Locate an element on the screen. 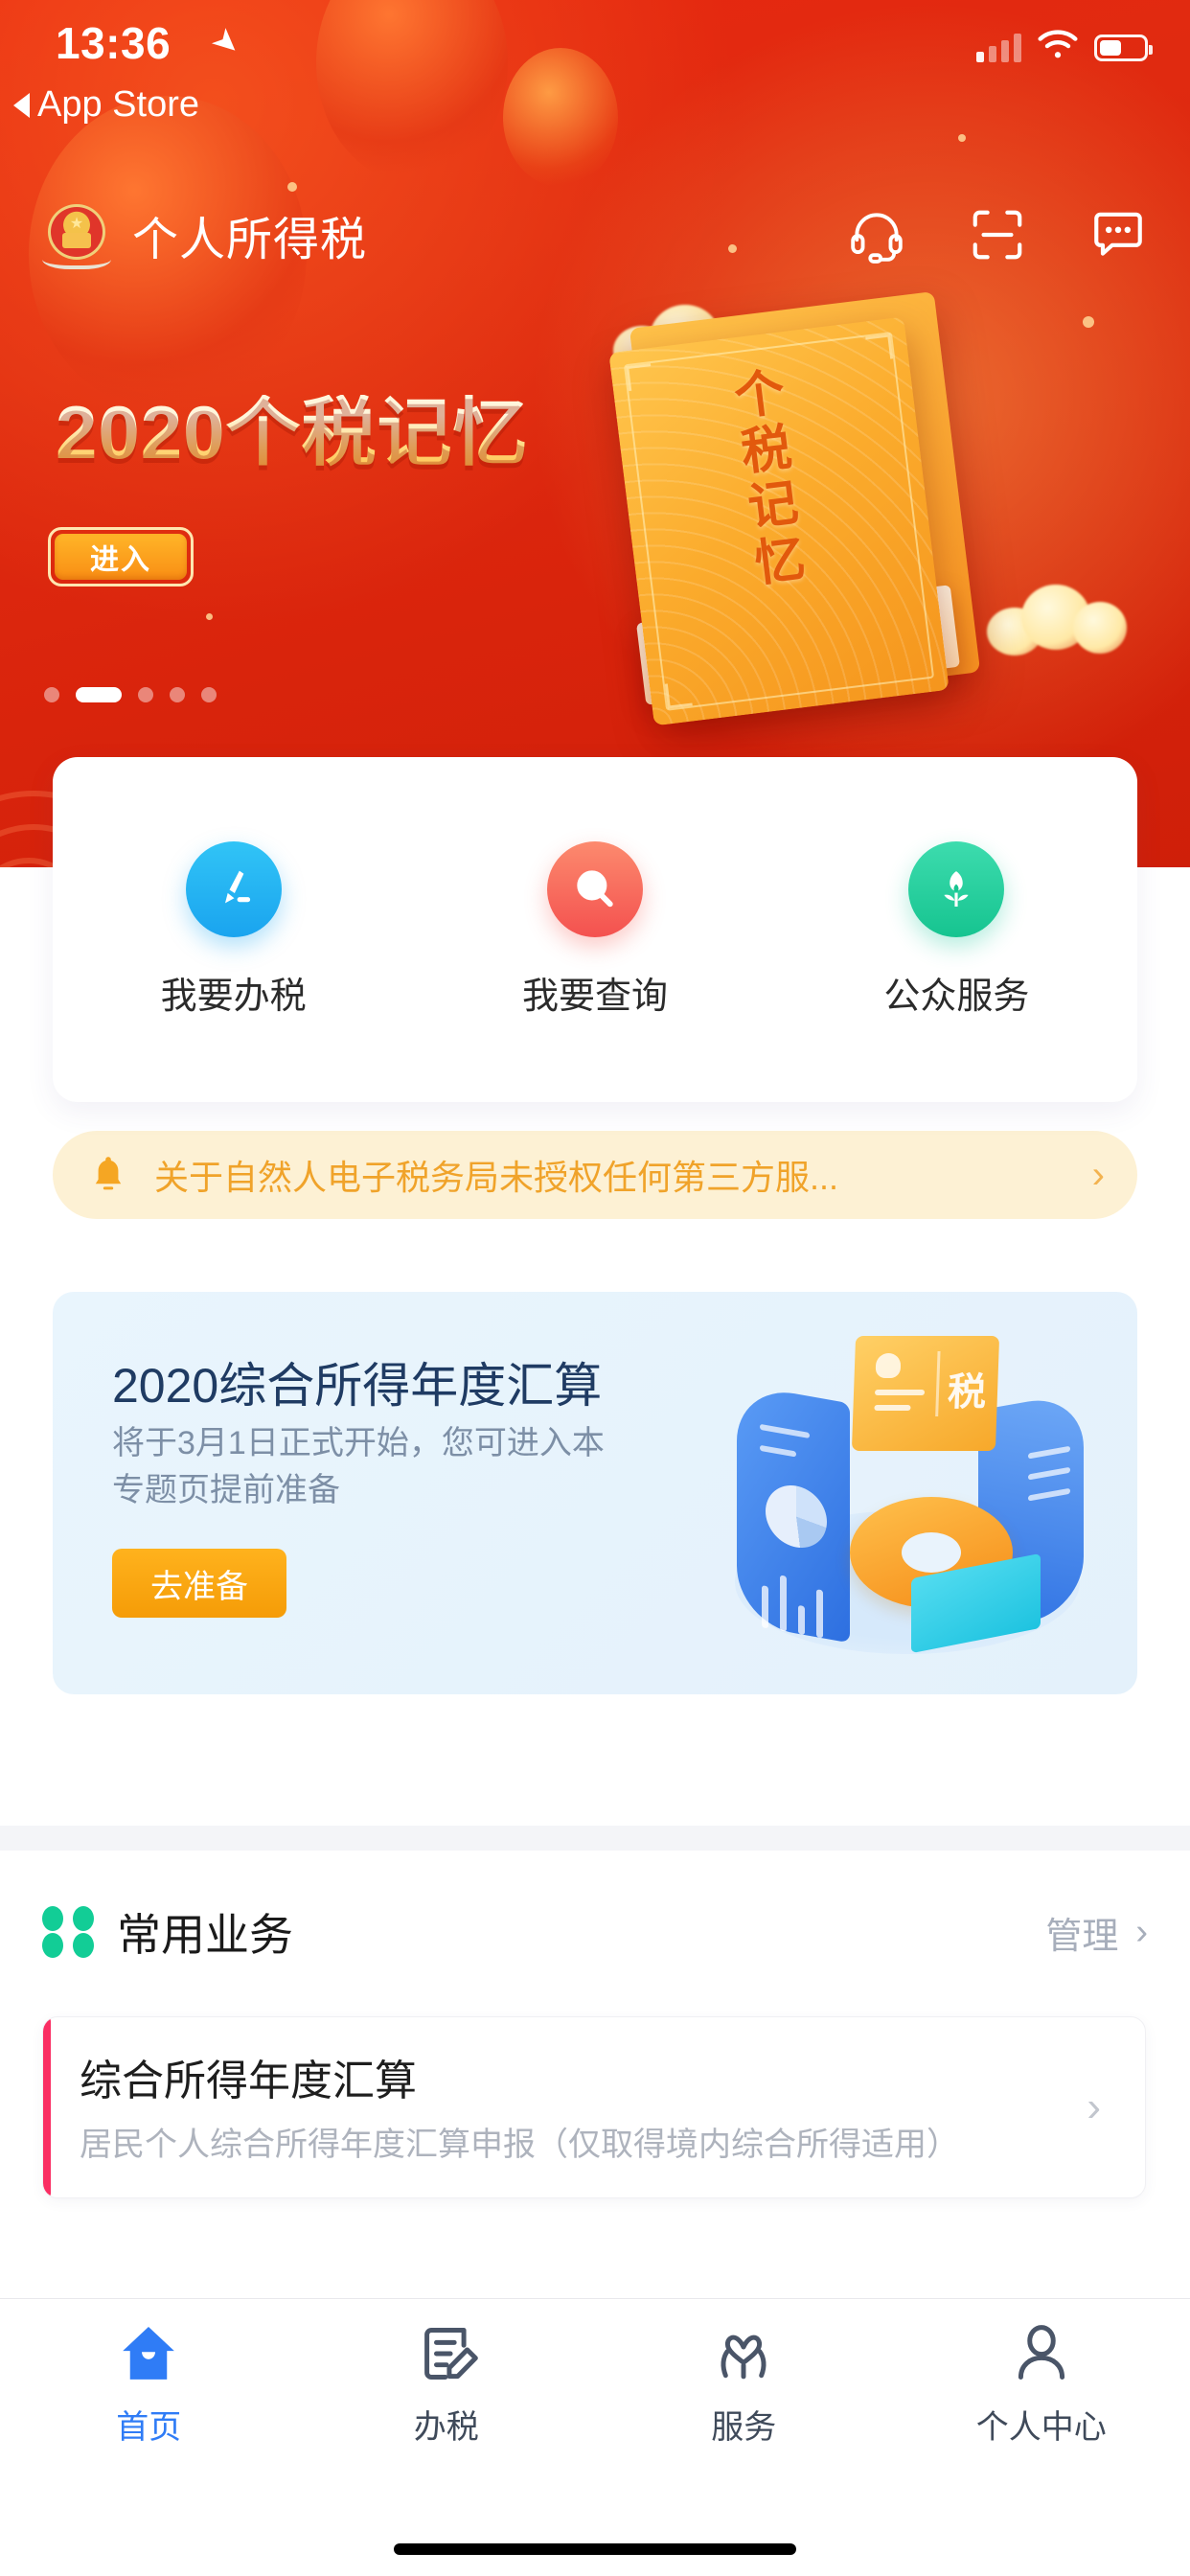 The width and height of the screenshot is (1190, 2576). tab-banshui: 办税 is located at coordinates (447, 2448).